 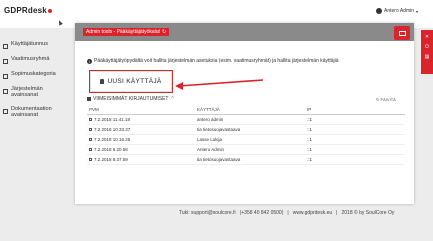 I want to click on footer-phone: (+358 40 842 0500), so click(x=261, y=213).